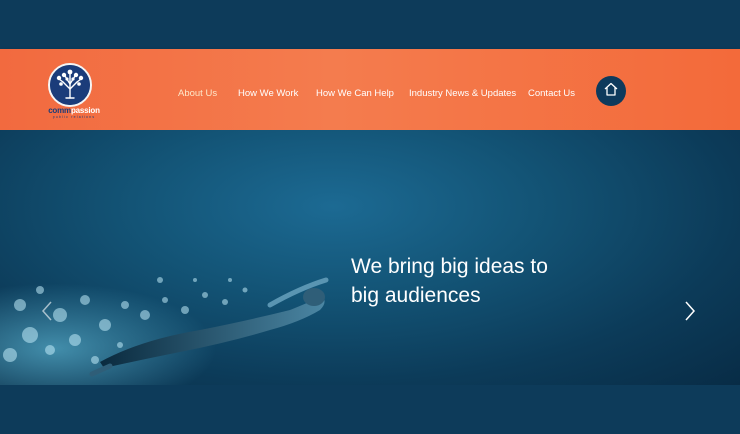 The width and height of the screenshot is (740, 434). I want to click on home-icon, so click(611, 91).